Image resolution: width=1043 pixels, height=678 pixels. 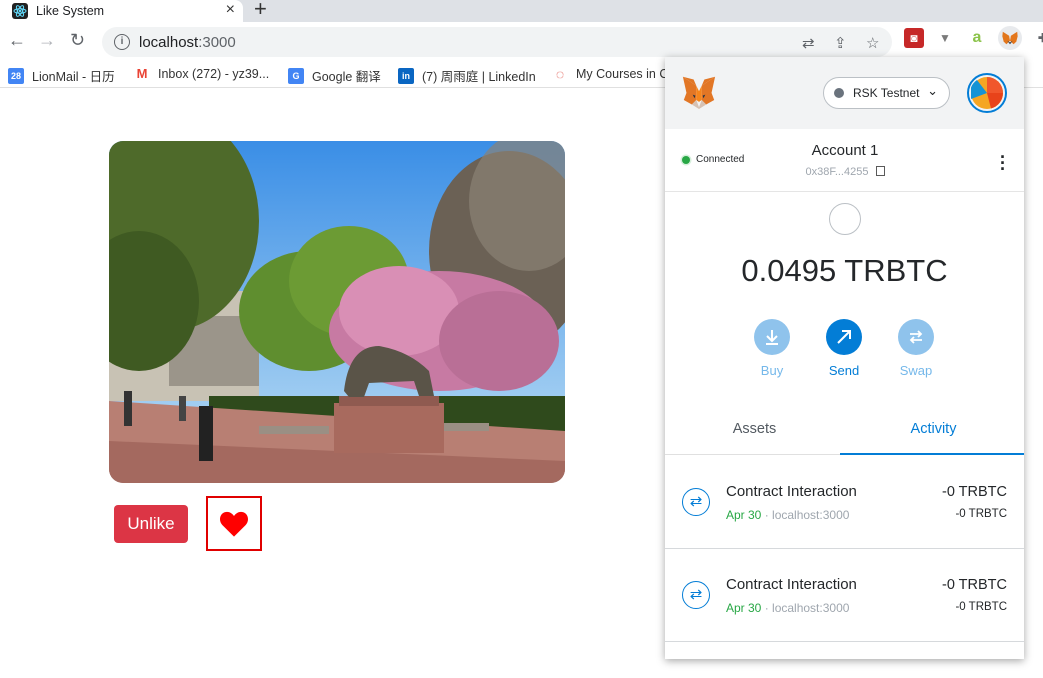 What do you see at coordinates (497, 42) in the screenshot?
I see `address-bar: i localhost:3000 ⇄ ⇪ ☆` at bounding box center [497, 42].